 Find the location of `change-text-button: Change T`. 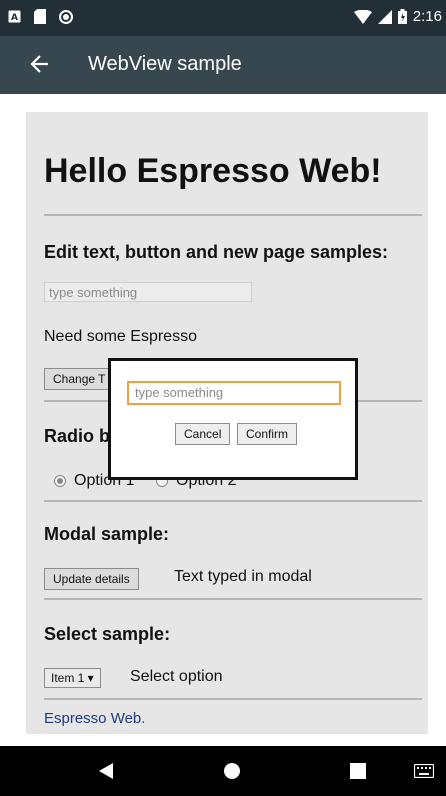

change-text-button: Change T is located at coordinates (79, 379).